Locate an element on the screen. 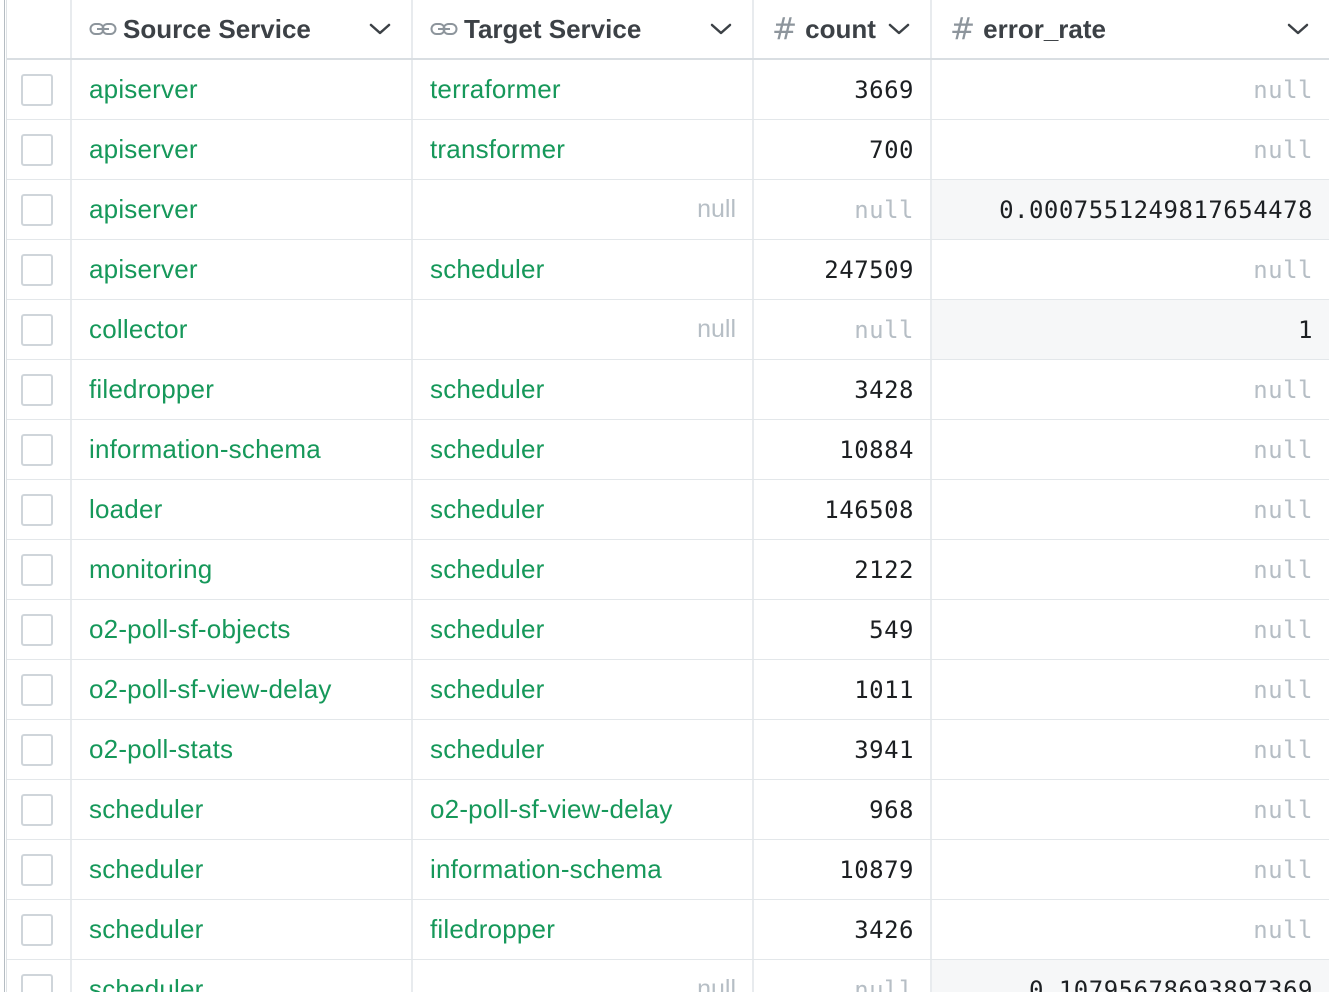 Image resolution: width=1332 pixels, height=992 pixels. column-header-count: # count is located at coordinates (843, 29).